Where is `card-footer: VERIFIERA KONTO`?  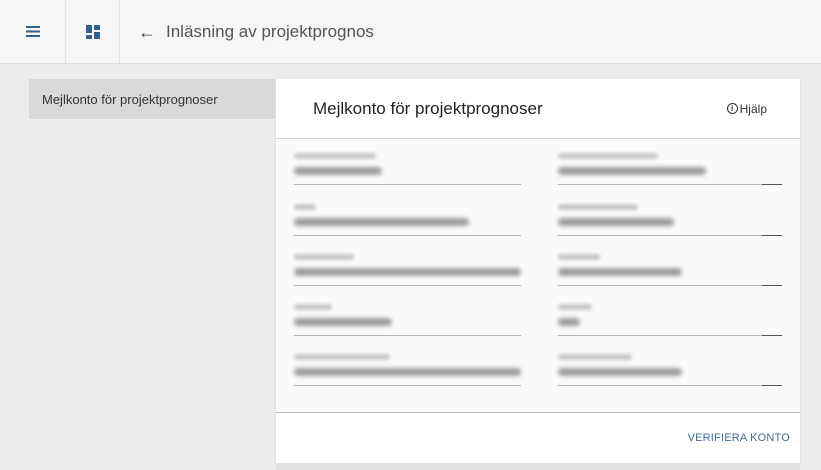 card-footer: VERIFIERA KONTO is located at coordinates (538, 437).